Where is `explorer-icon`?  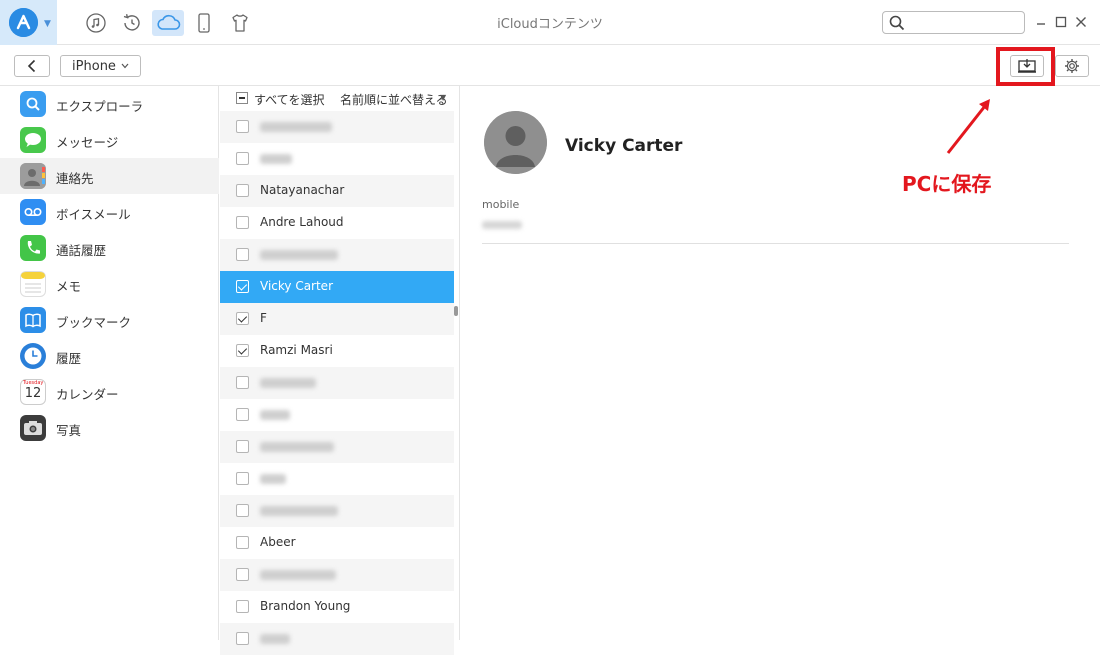
explorer-icon is located at coordinates (33, 104).